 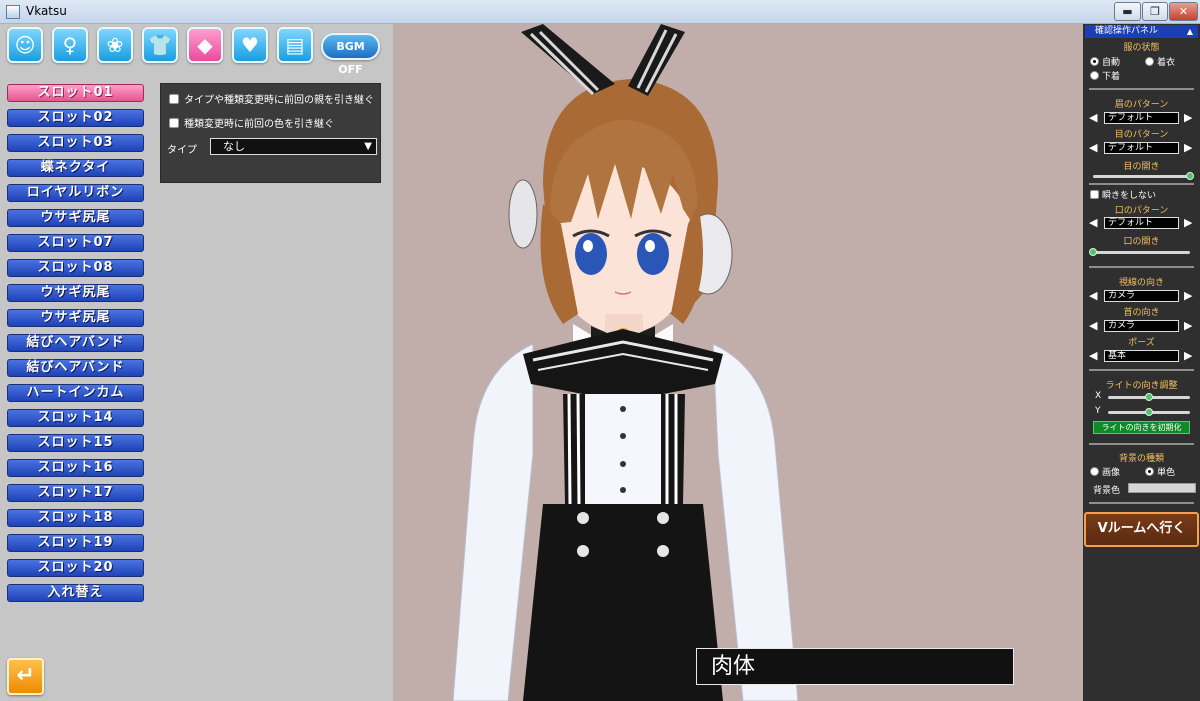 What do you see at coordinates (1111, 63) in the screenshot?
I see `clothes-auto-label: 自動` at bounding box center [1111, 63].